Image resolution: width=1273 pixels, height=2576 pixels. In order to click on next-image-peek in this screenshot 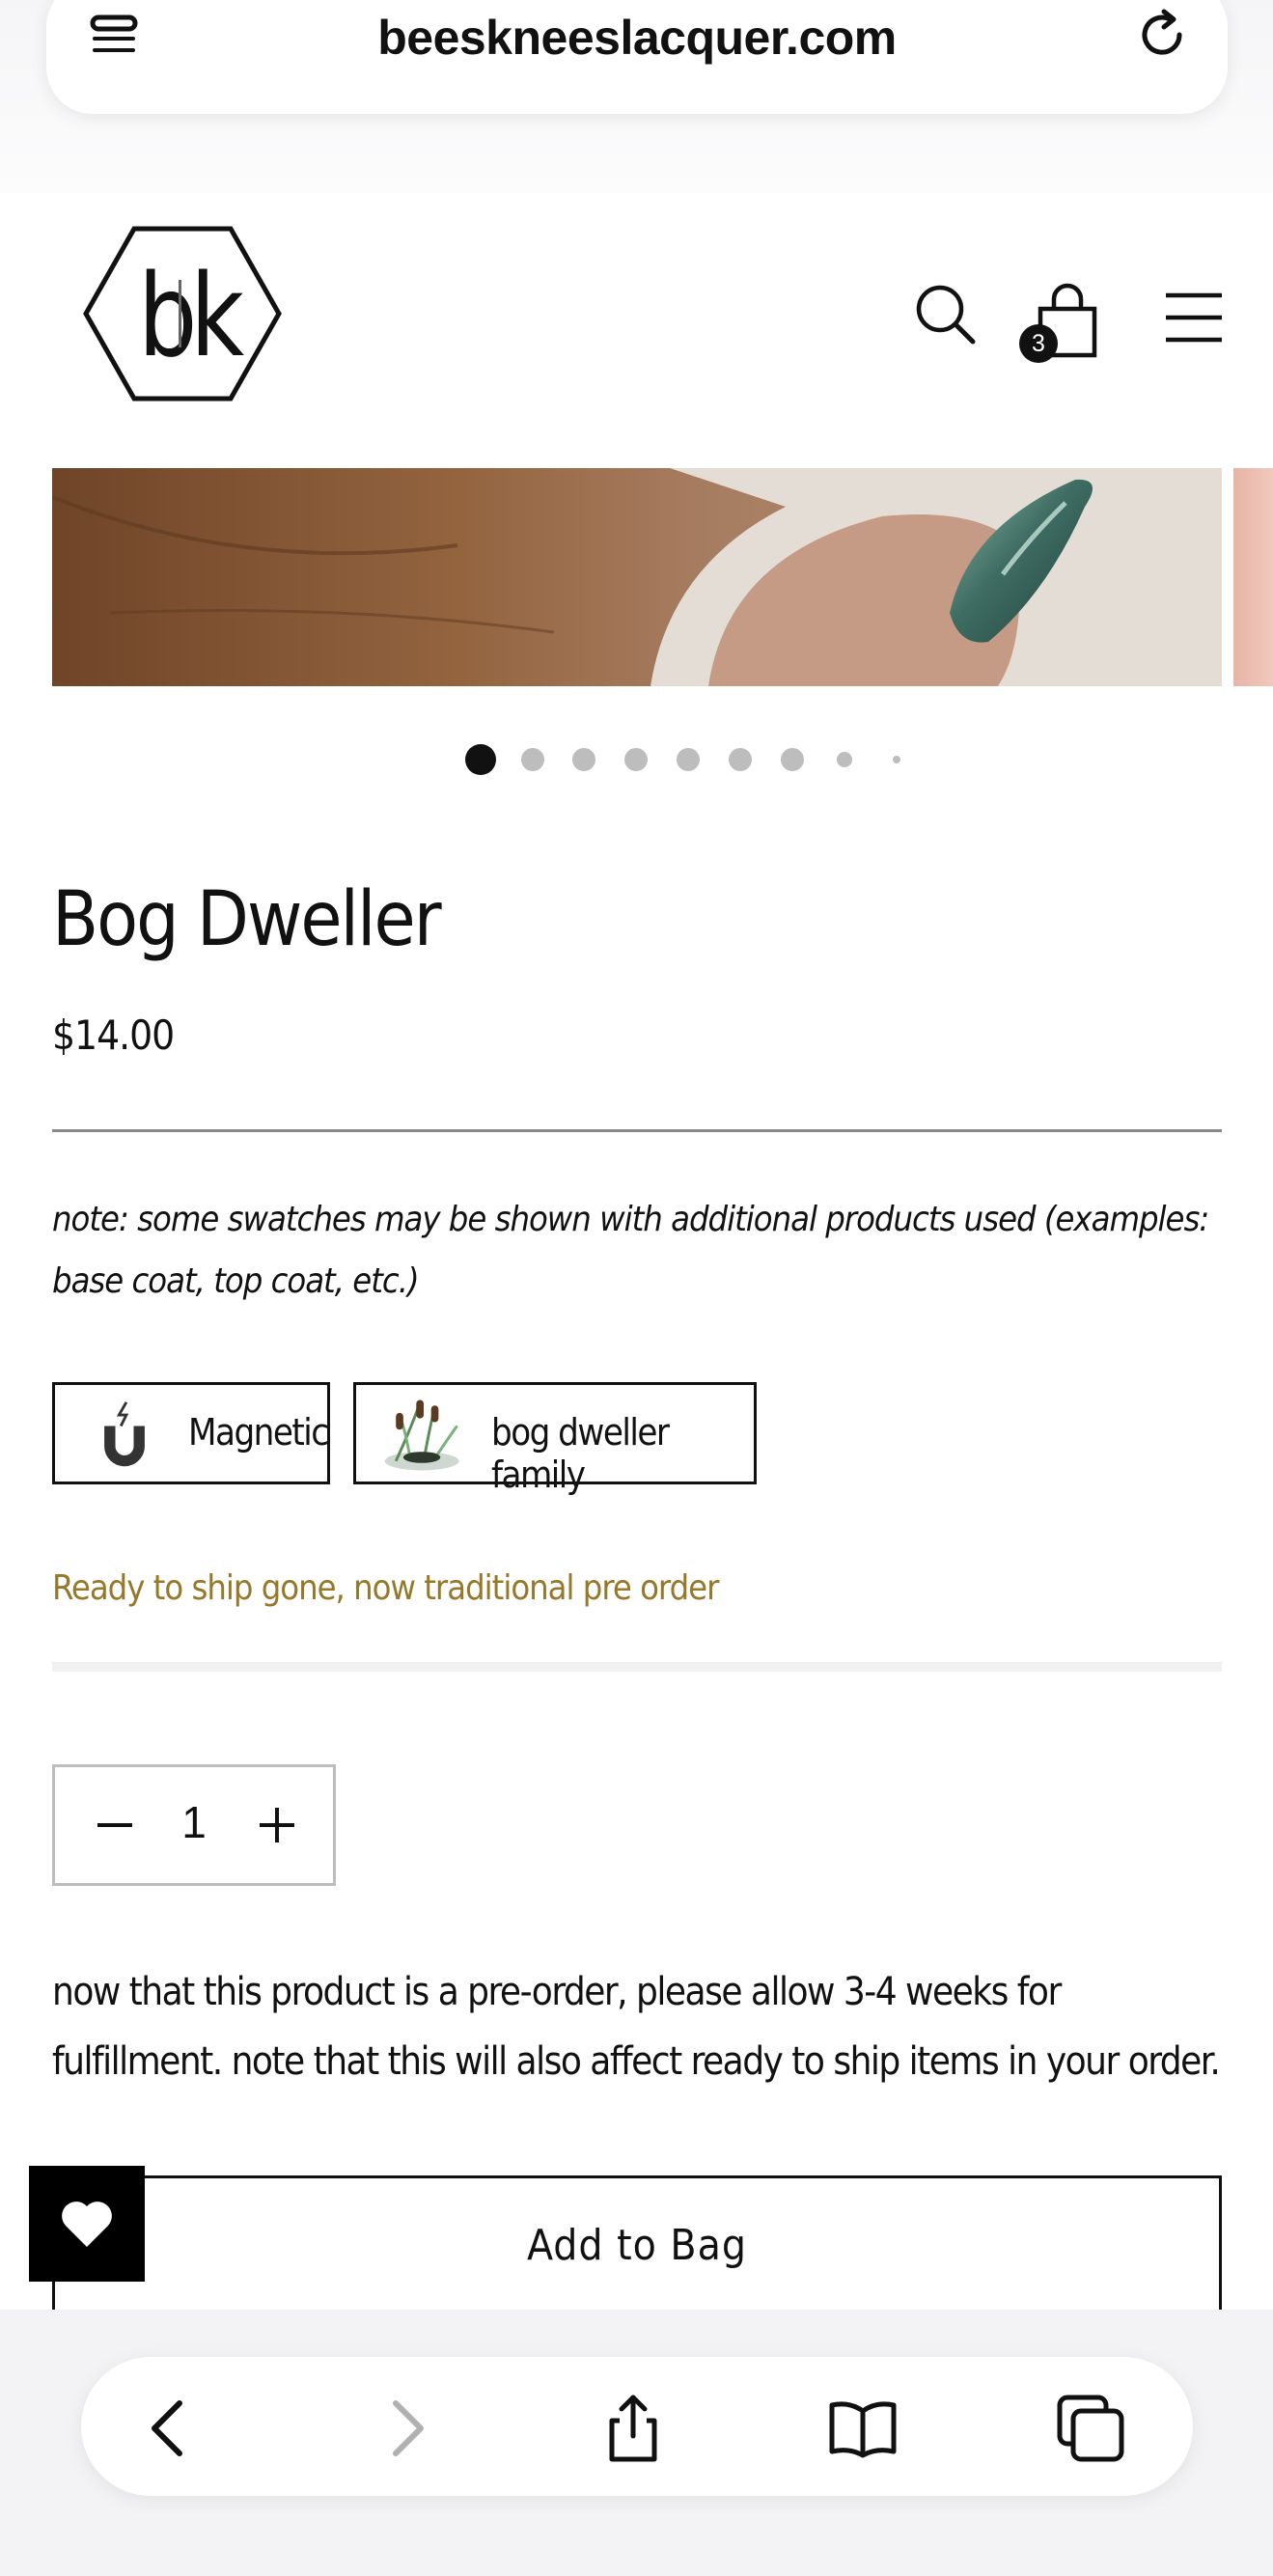, I will do `click(1253, 577)`.